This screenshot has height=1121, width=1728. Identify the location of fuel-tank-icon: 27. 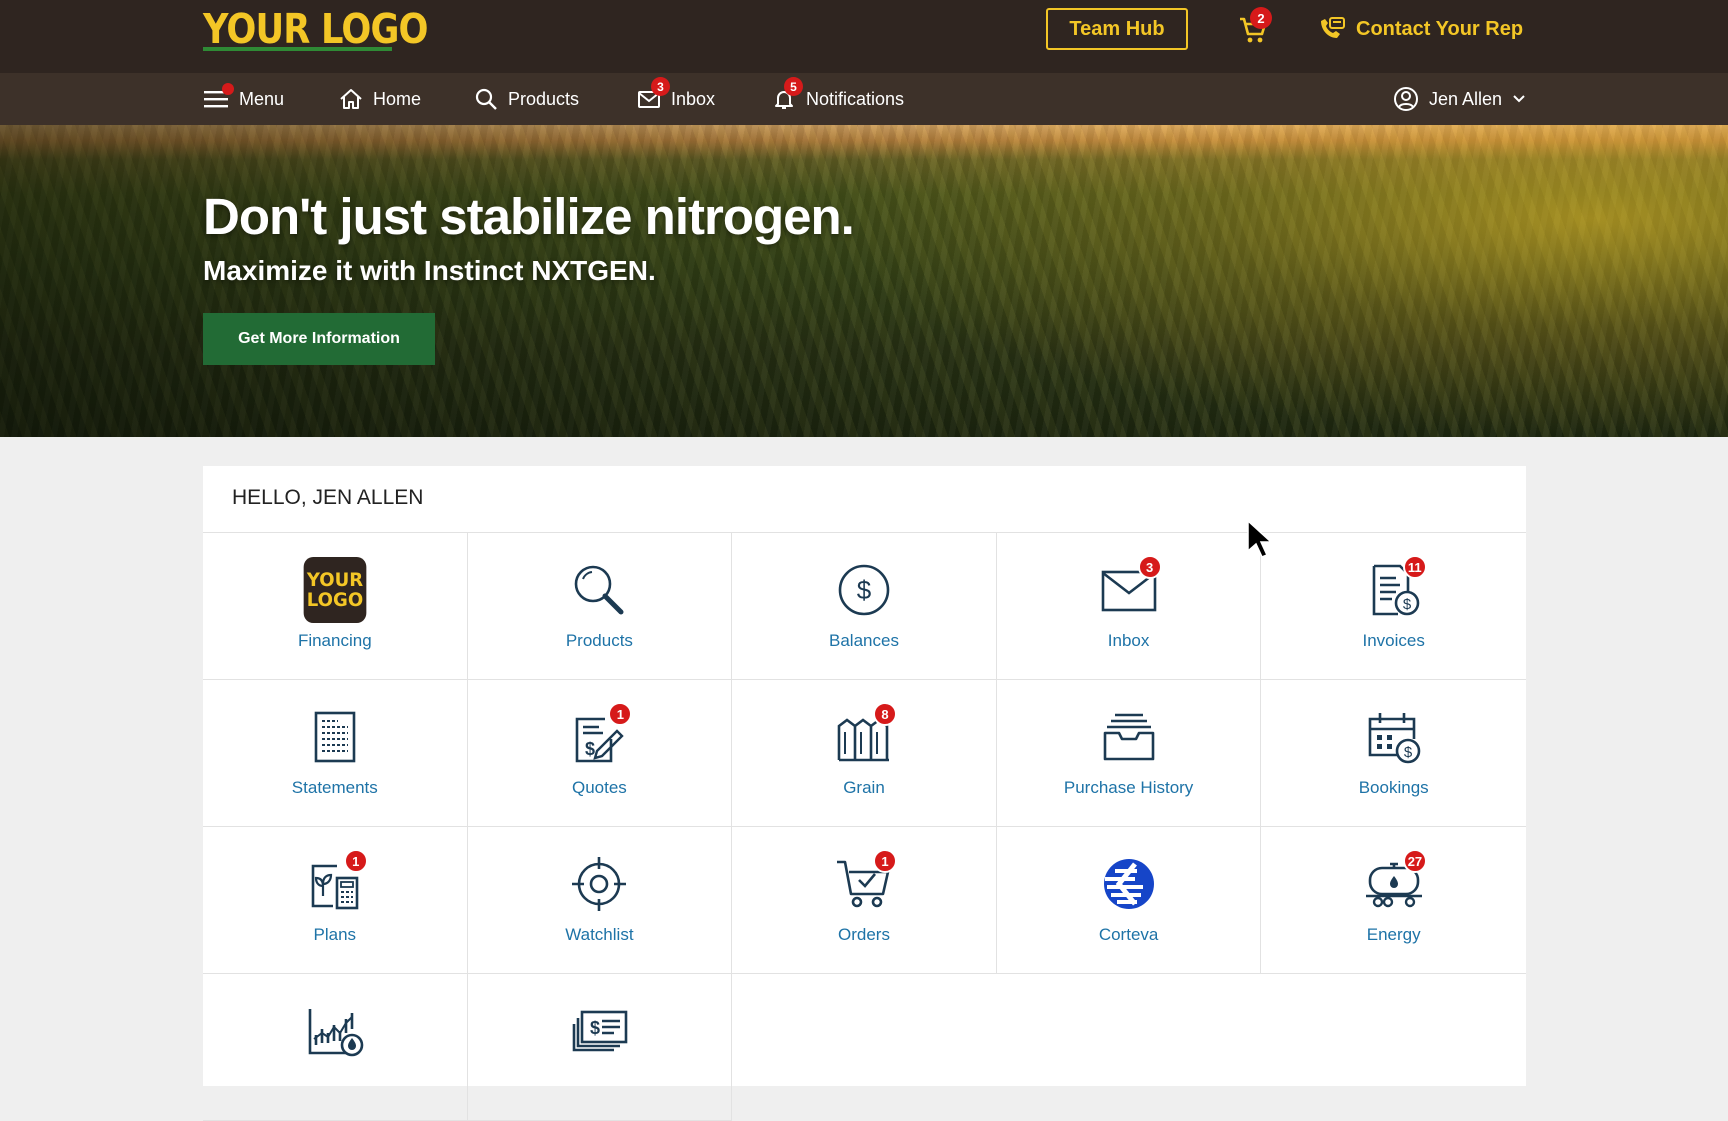
(1394, 883).